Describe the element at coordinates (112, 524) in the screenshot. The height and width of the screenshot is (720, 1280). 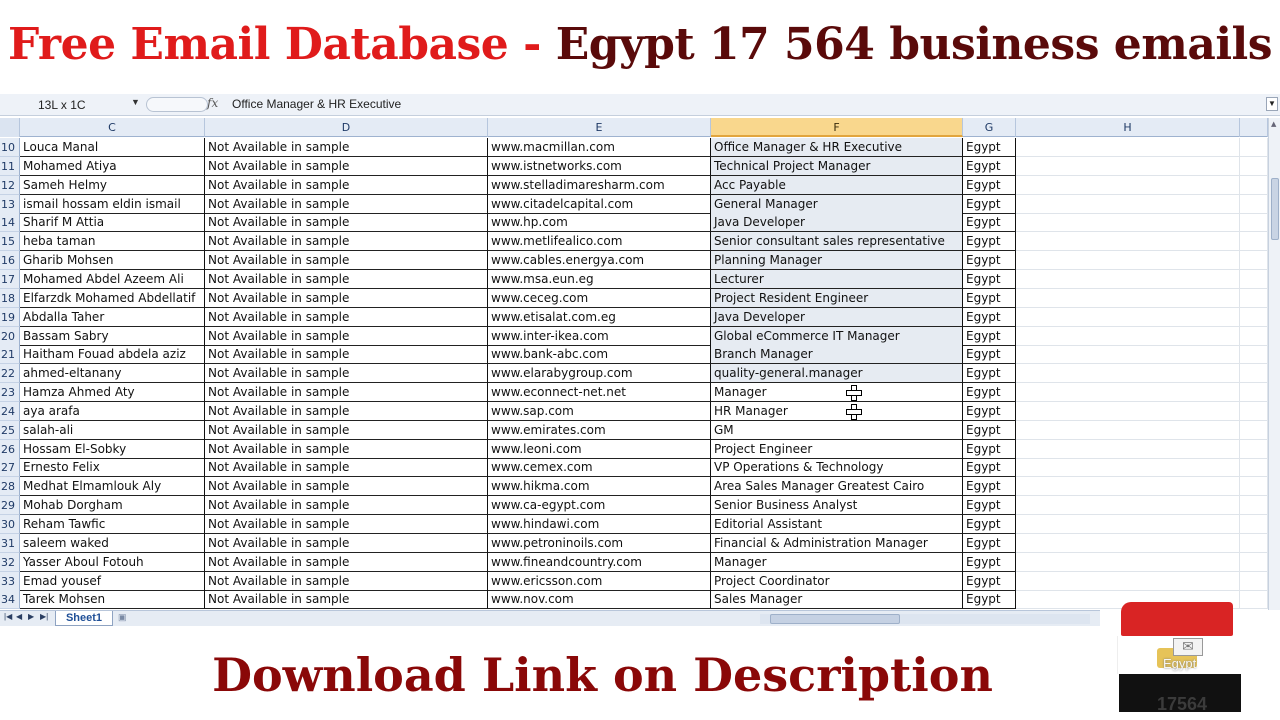
I see `cell-name: Reham Tawfic` at that location.